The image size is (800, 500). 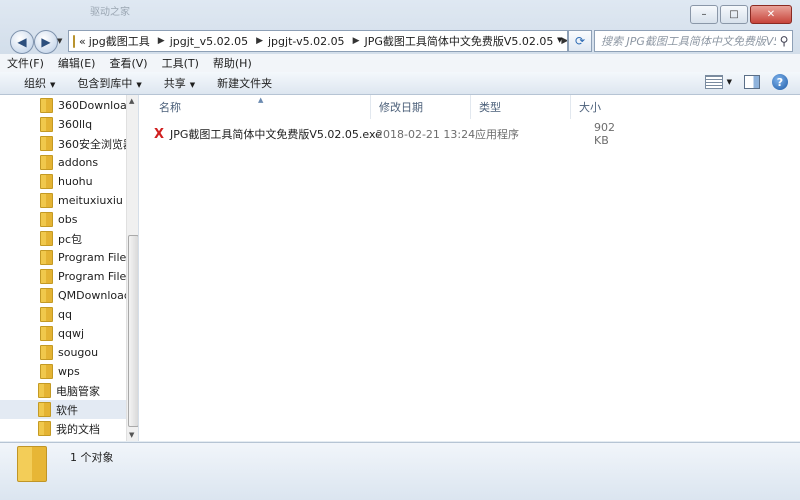 What do you see at coordinates (400, 63) in the screenshot?
I see `menu-bar: 文件(F) 编辑(E) 查看(V) 工具(T) 帮助(H)` at bounding box center [400, 63].